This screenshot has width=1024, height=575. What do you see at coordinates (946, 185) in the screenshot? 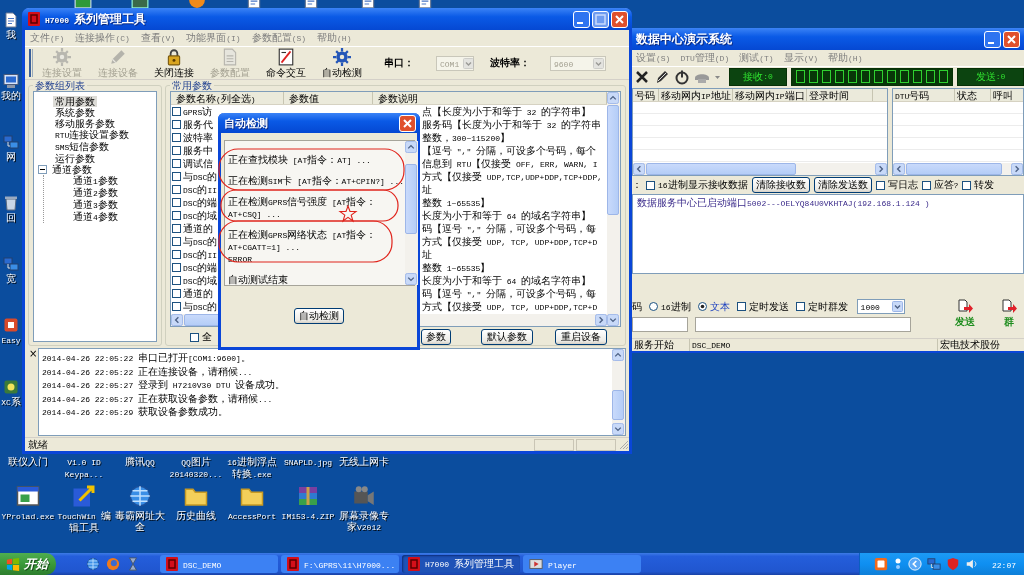
I see `checkbox-label: 应答?` at bounding box center [946, 185].